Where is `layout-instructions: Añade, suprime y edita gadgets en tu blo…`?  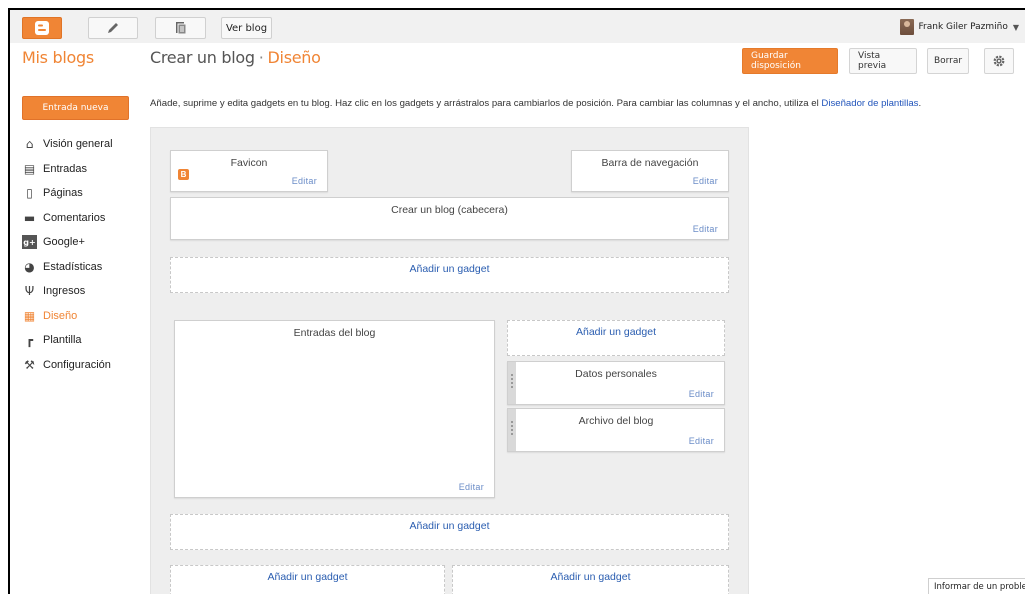 layout-instructions: Añade, suprime y edita gadgets en tu blo… is located at coordinates (535, 103).